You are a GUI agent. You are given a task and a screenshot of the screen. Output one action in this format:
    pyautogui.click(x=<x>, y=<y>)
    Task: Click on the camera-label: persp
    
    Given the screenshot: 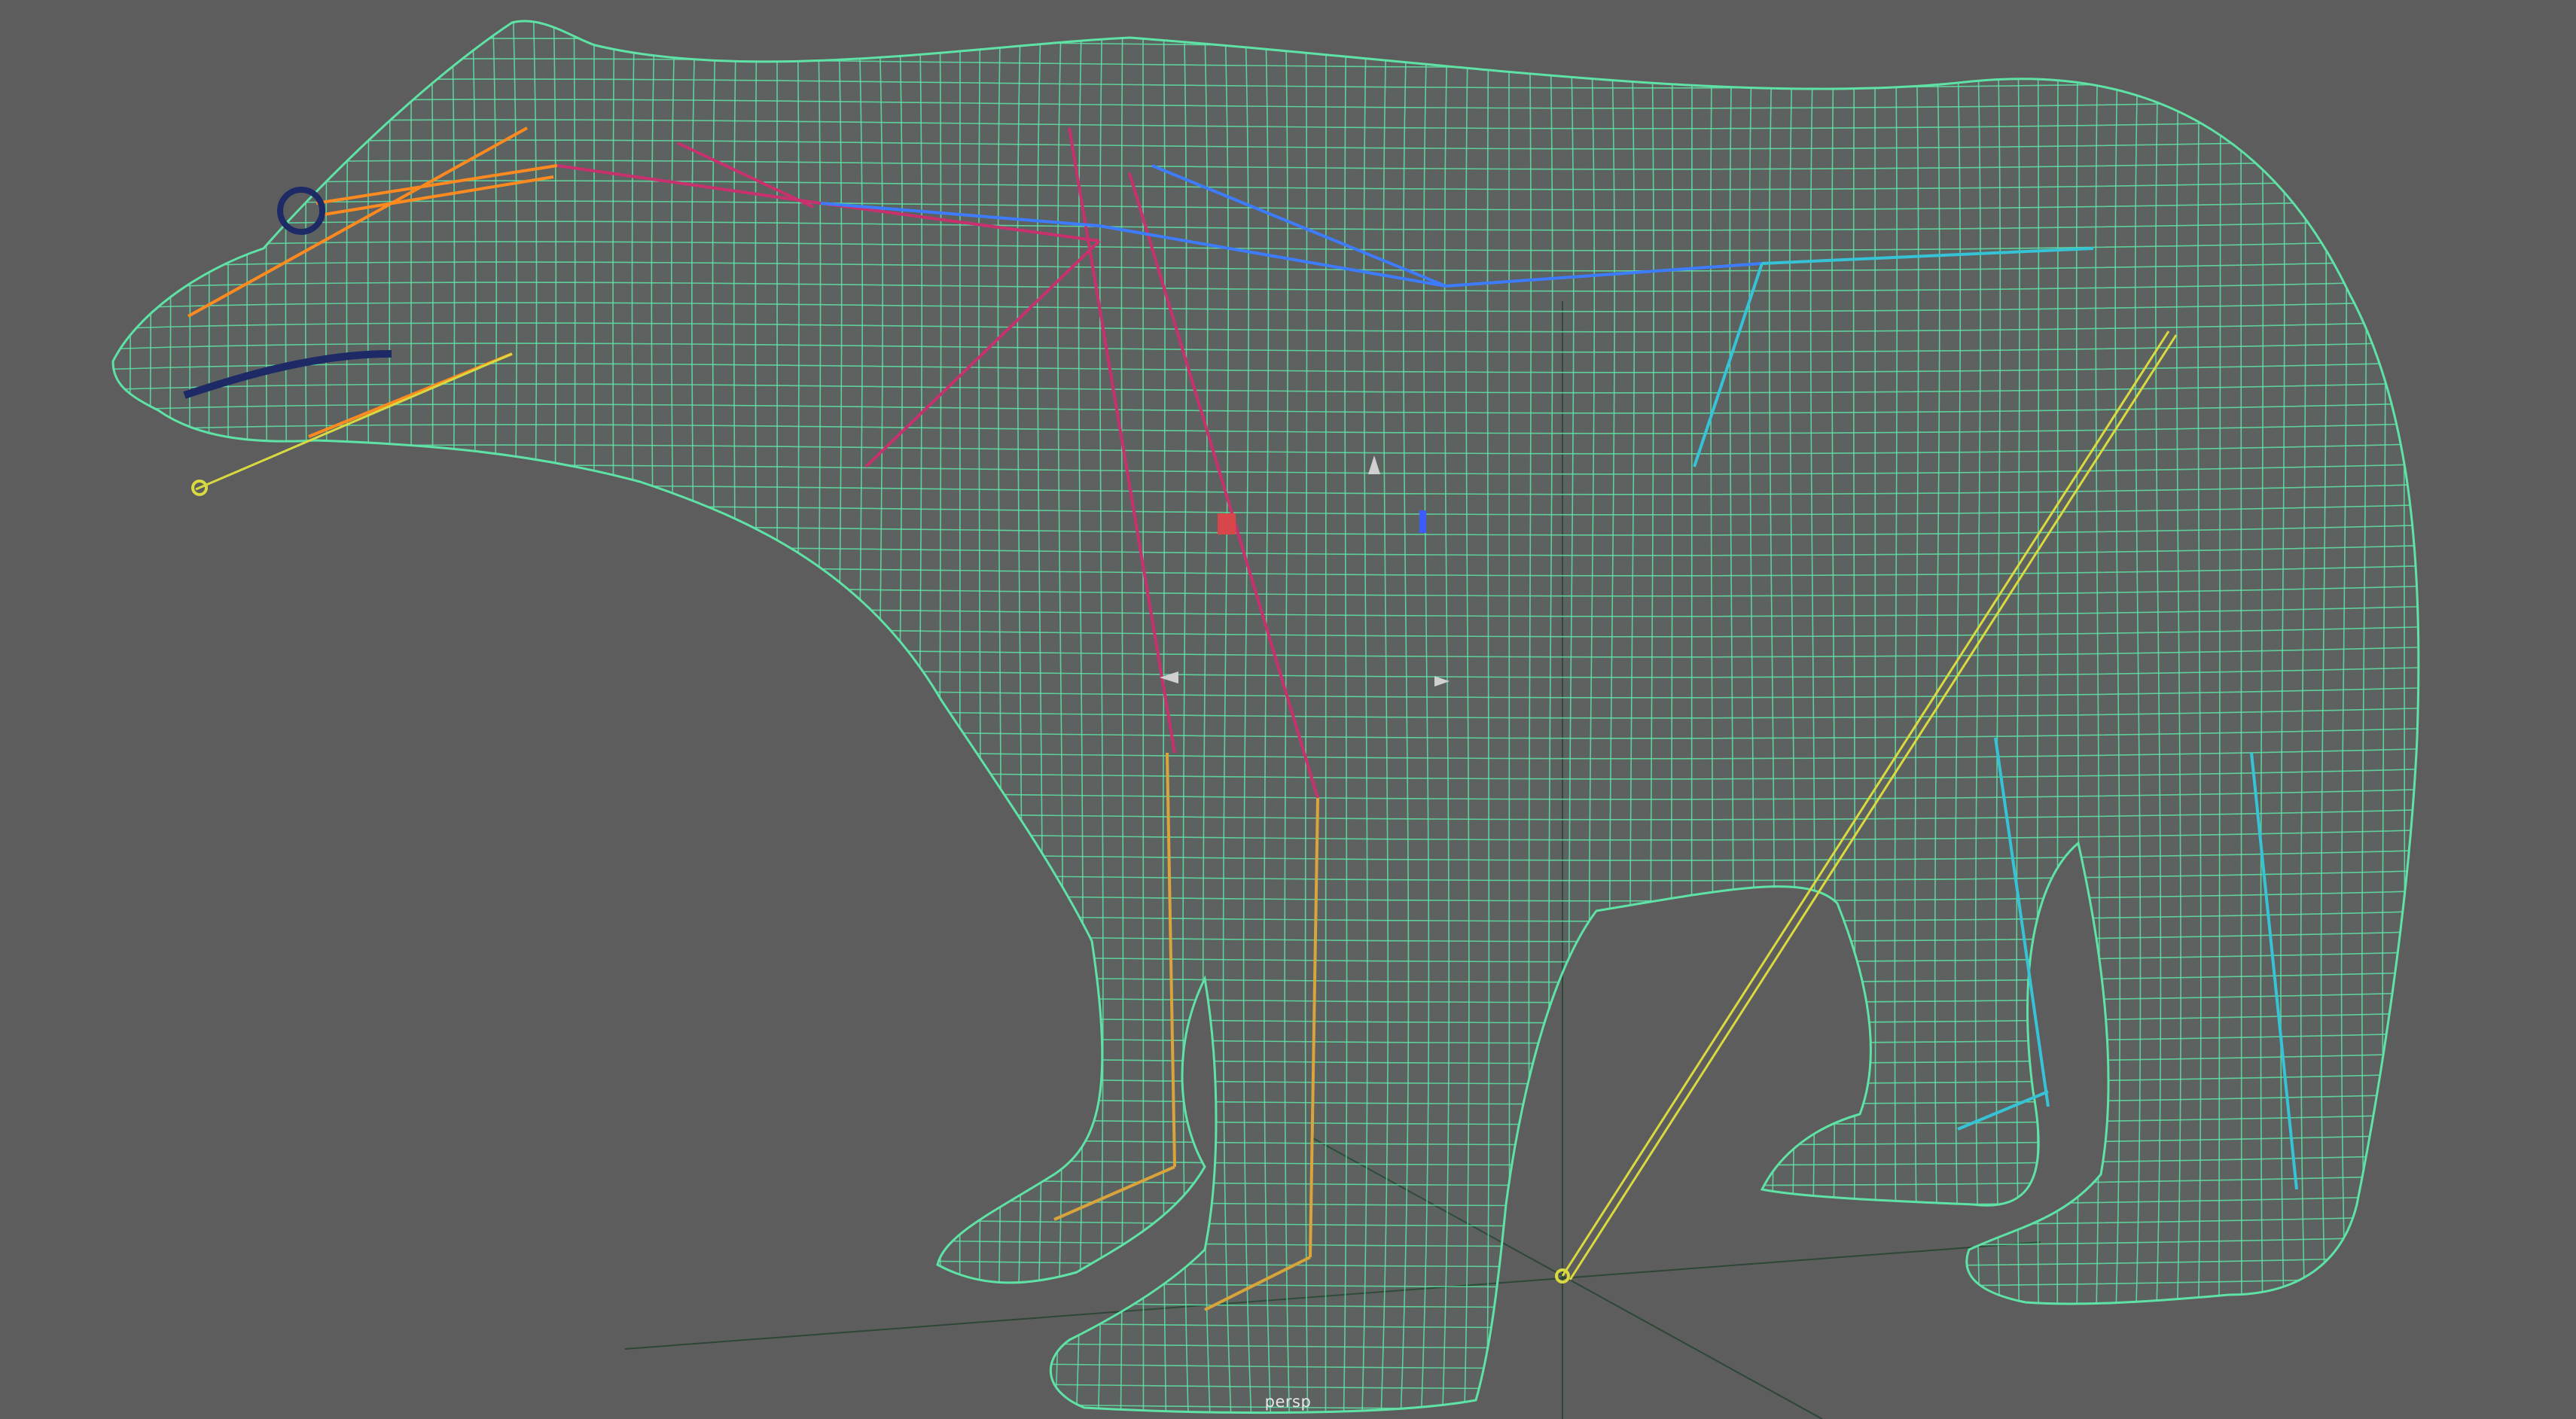 What is the action you would take?
    pyautogui.click(x=1288, y=1402)
    